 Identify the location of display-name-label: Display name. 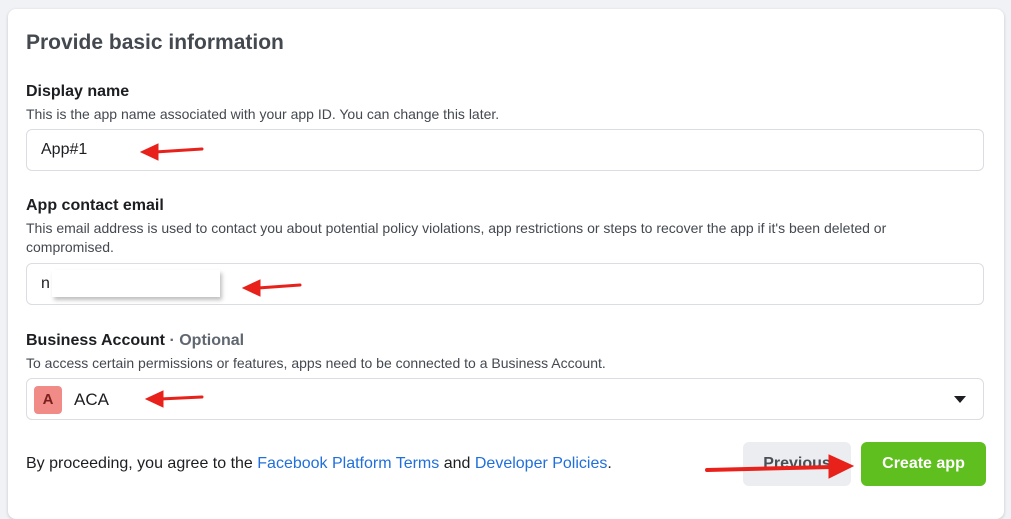
(78, 91).